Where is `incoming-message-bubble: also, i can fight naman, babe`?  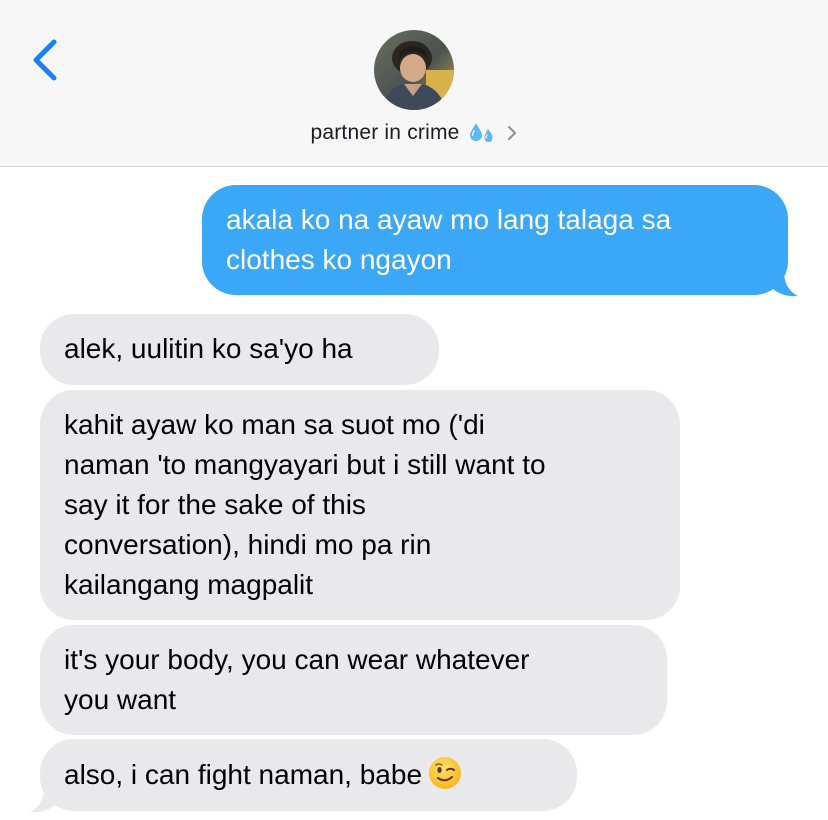
incoming-message-bubble: also, i can fight naman, babe is located at coordinates (308, 775).